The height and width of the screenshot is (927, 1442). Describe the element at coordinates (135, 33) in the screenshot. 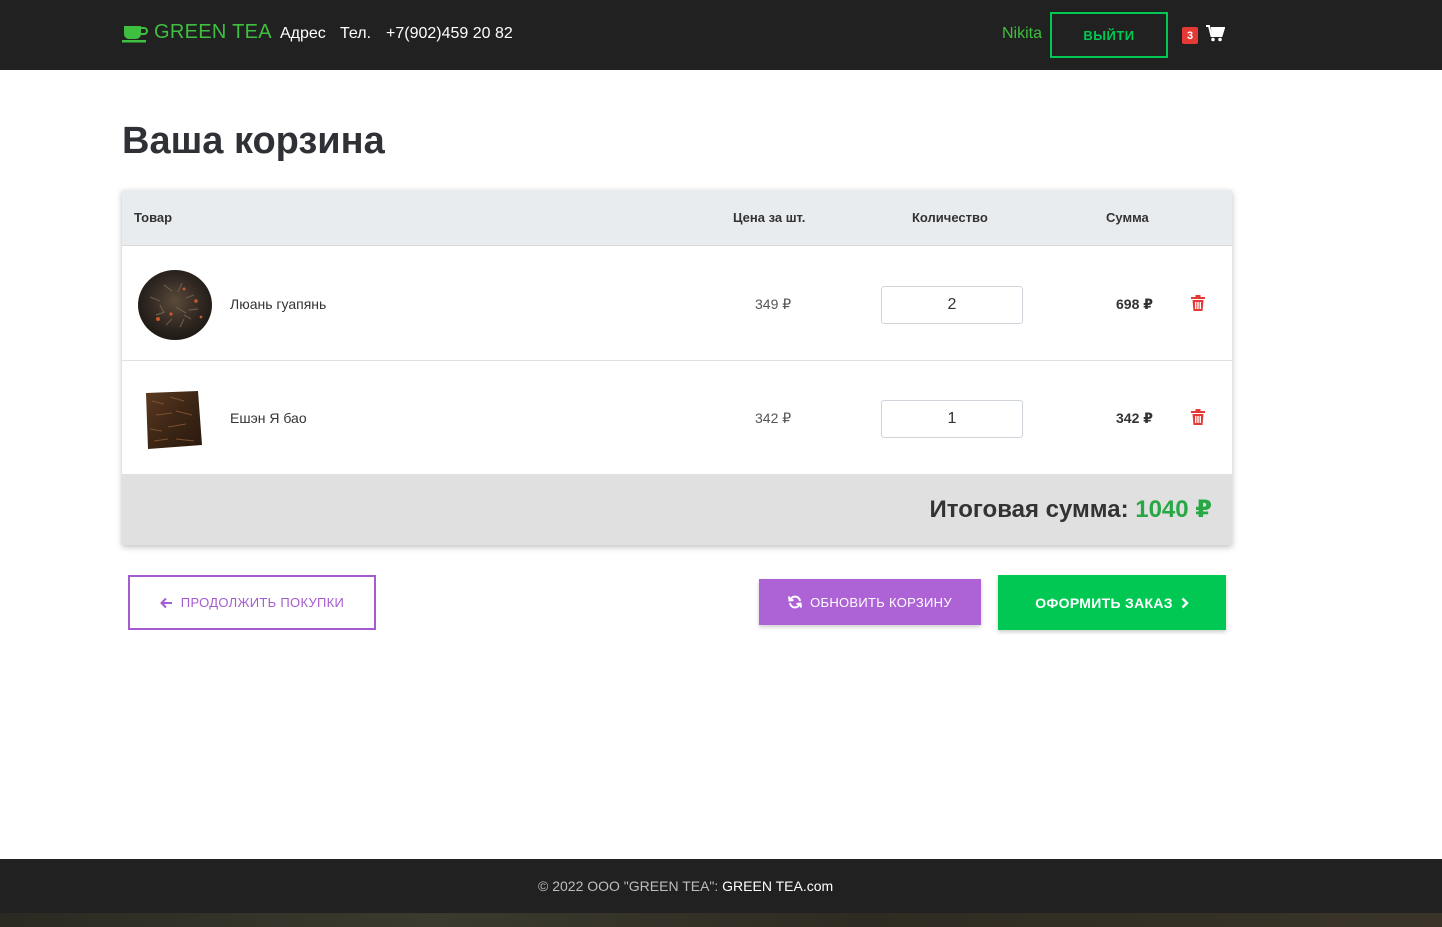

I see `tea-cup-icon` at that location.